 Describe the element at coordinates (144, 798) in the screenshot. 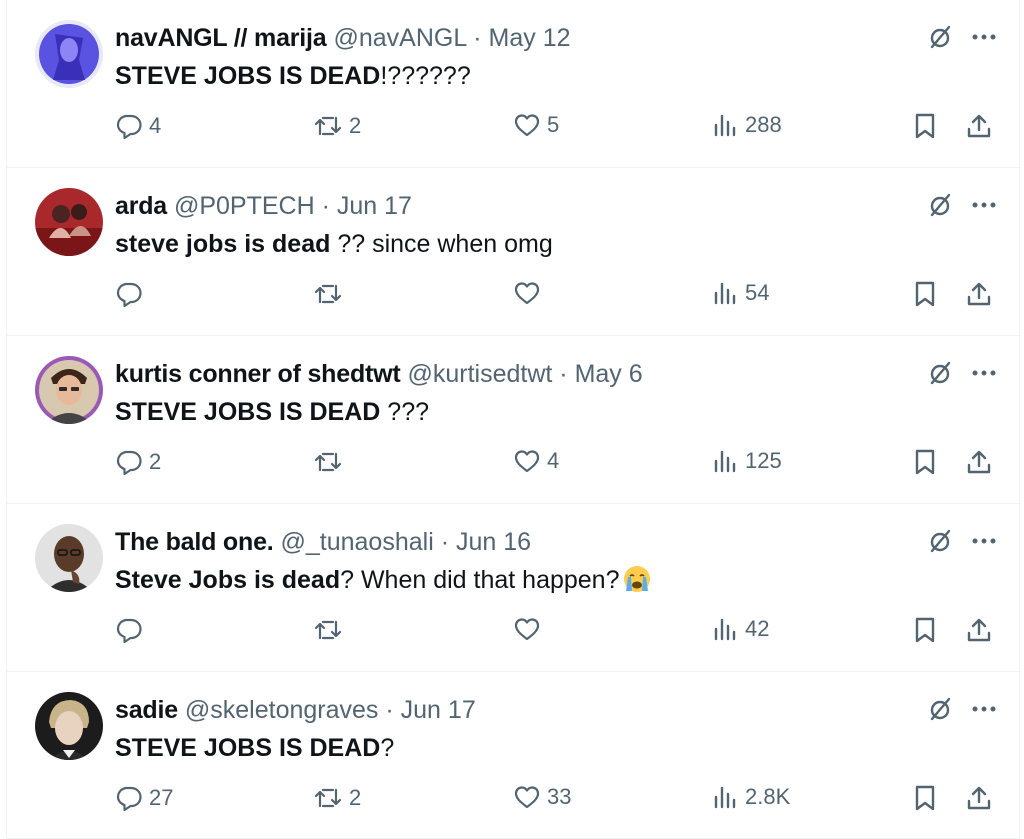

I see `reply-button: 27` at that location.